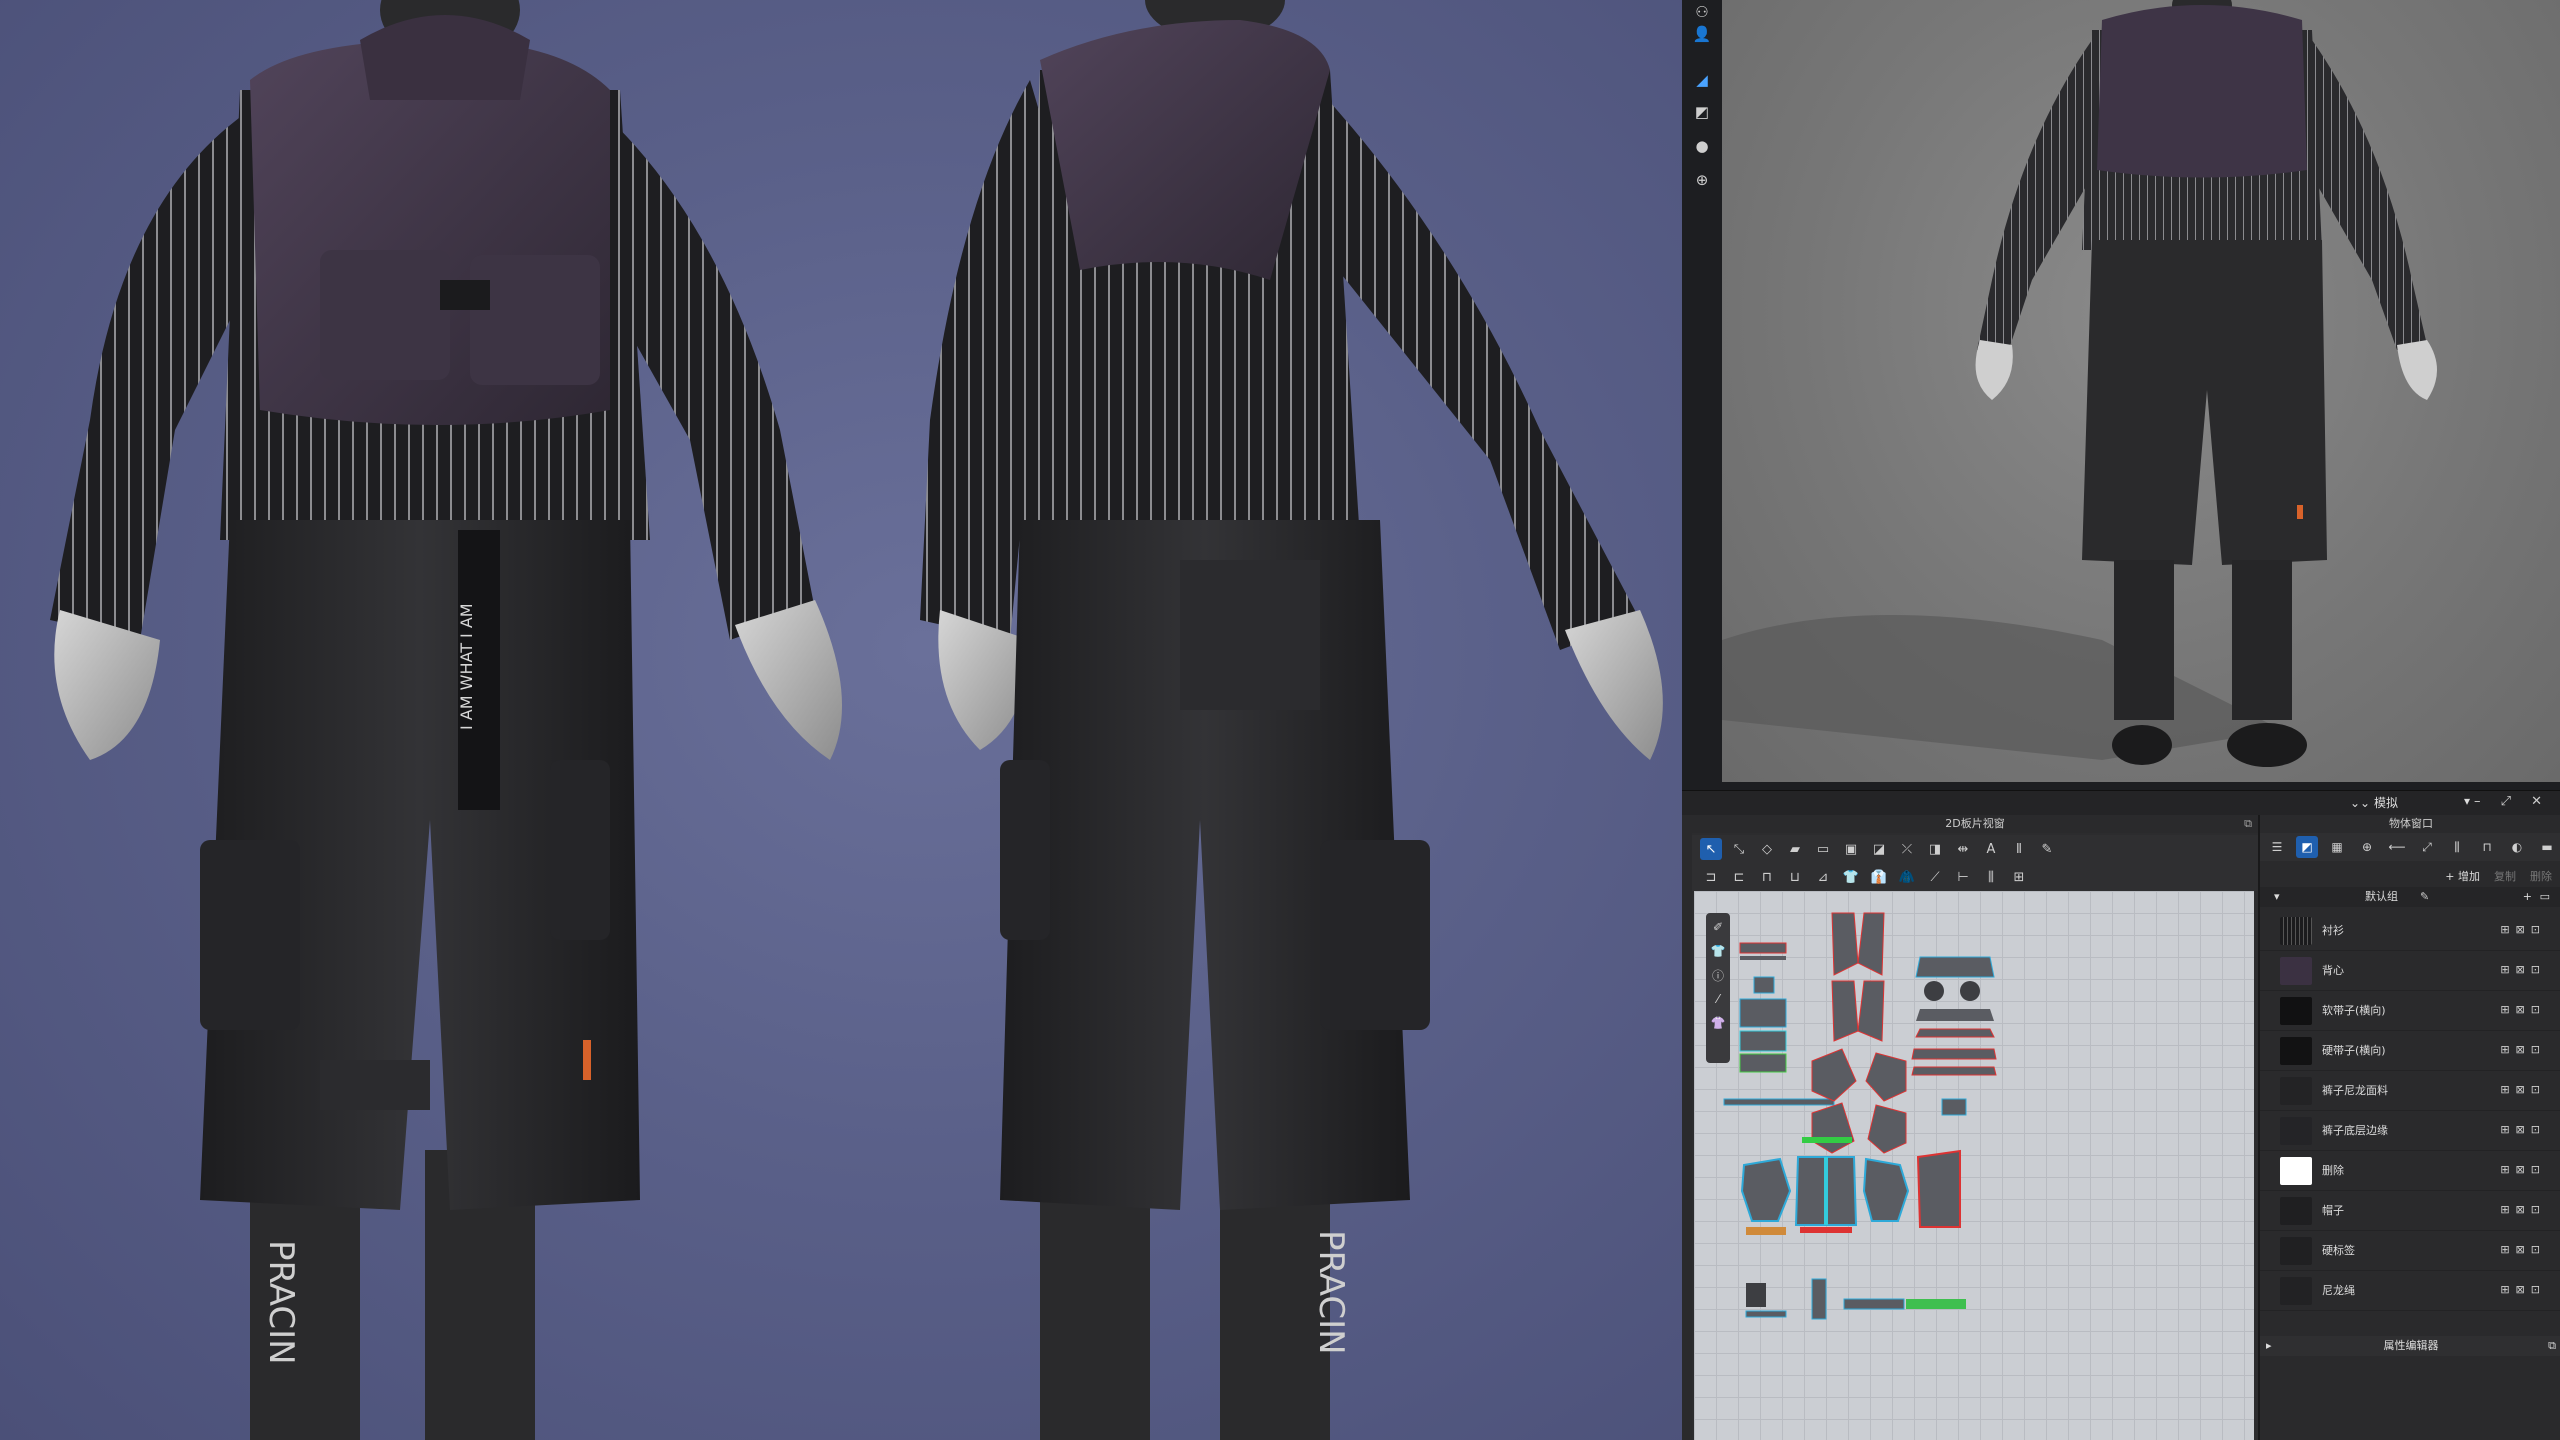  Describe the element at coordinates (2427, 847) in the screenshot. I see `topstitch-tab-icon: ⤢` at that location.